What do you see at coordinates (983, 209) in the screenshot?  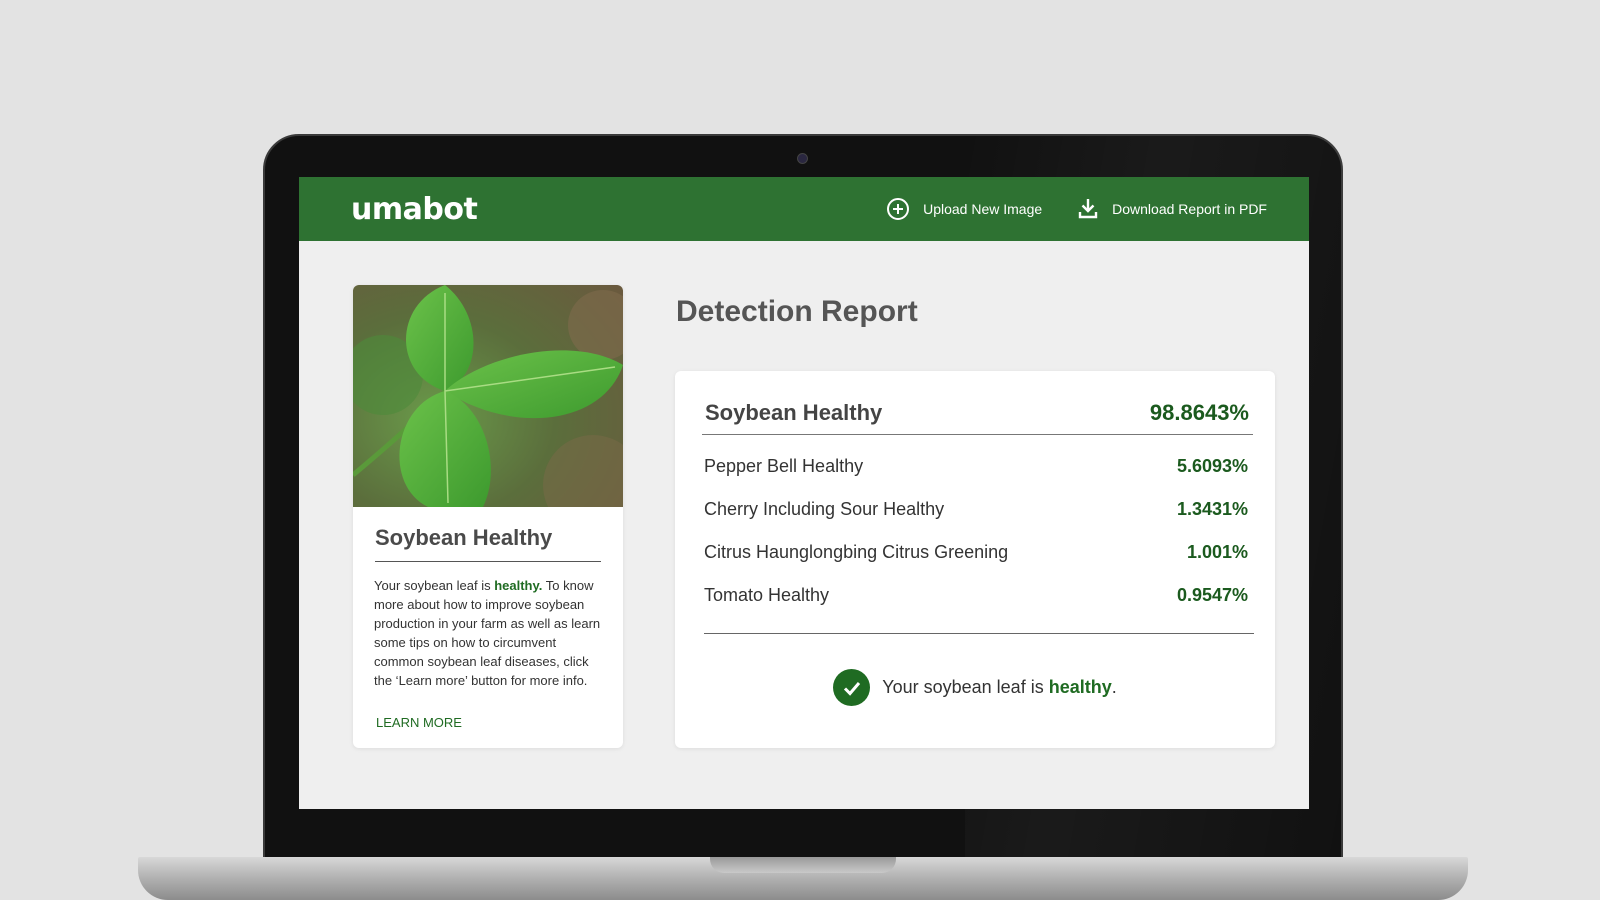 I see `upload-label: Upload New Image` at bounding box center [983, 209].